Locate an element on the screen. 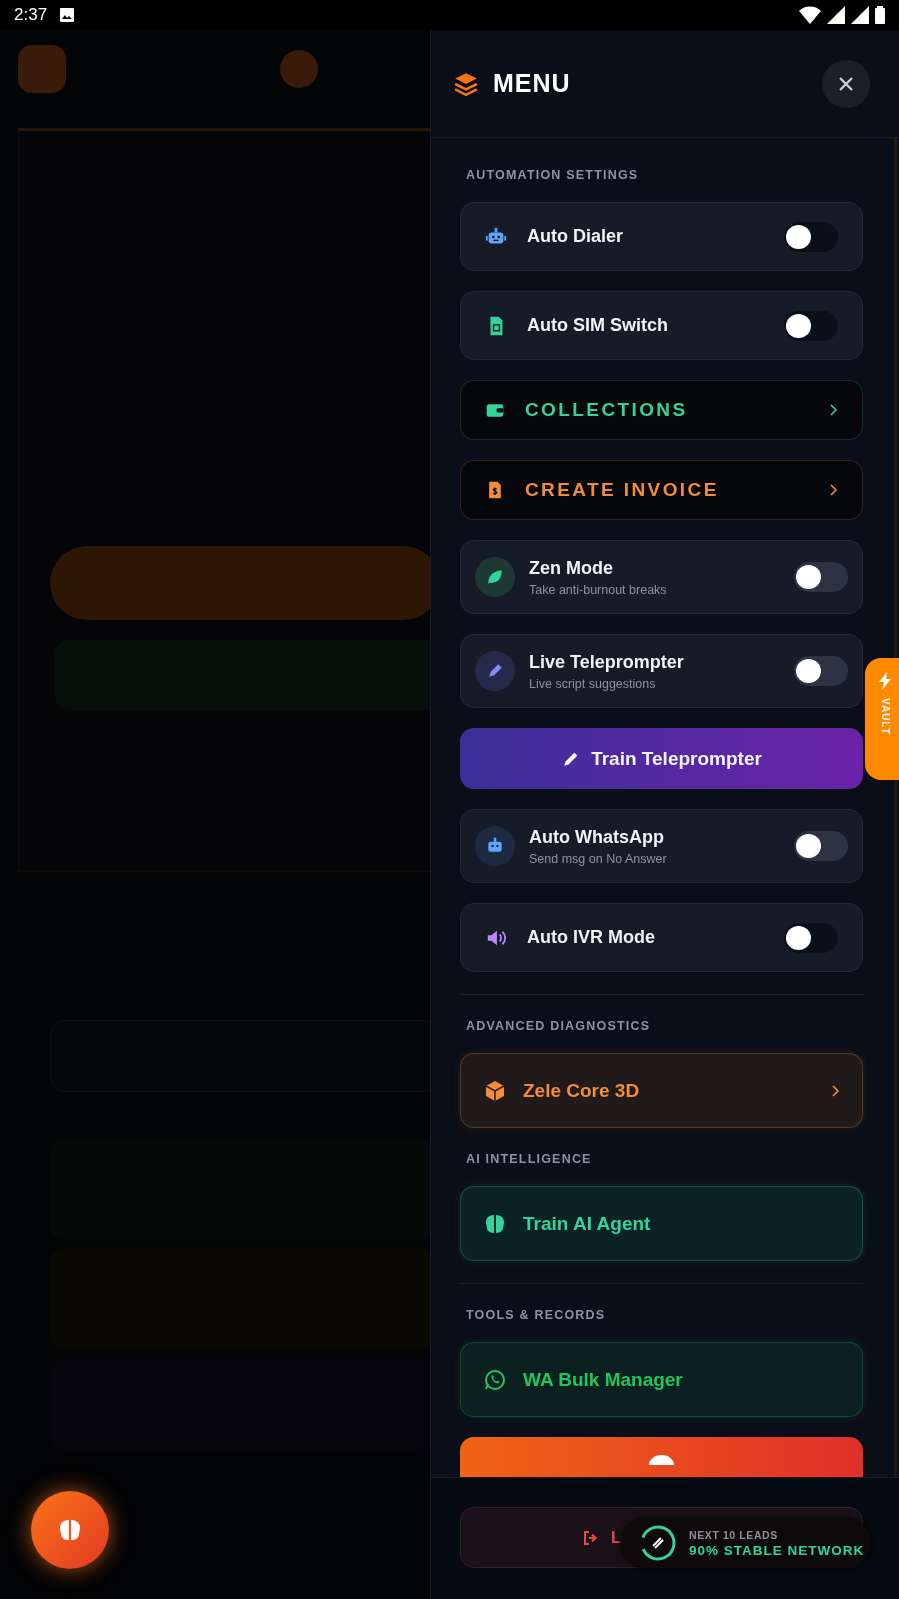 The width and height of the screenshot is (899, 1599). setting-label: Auto WhatsApp is located at coordinates (597, 837).